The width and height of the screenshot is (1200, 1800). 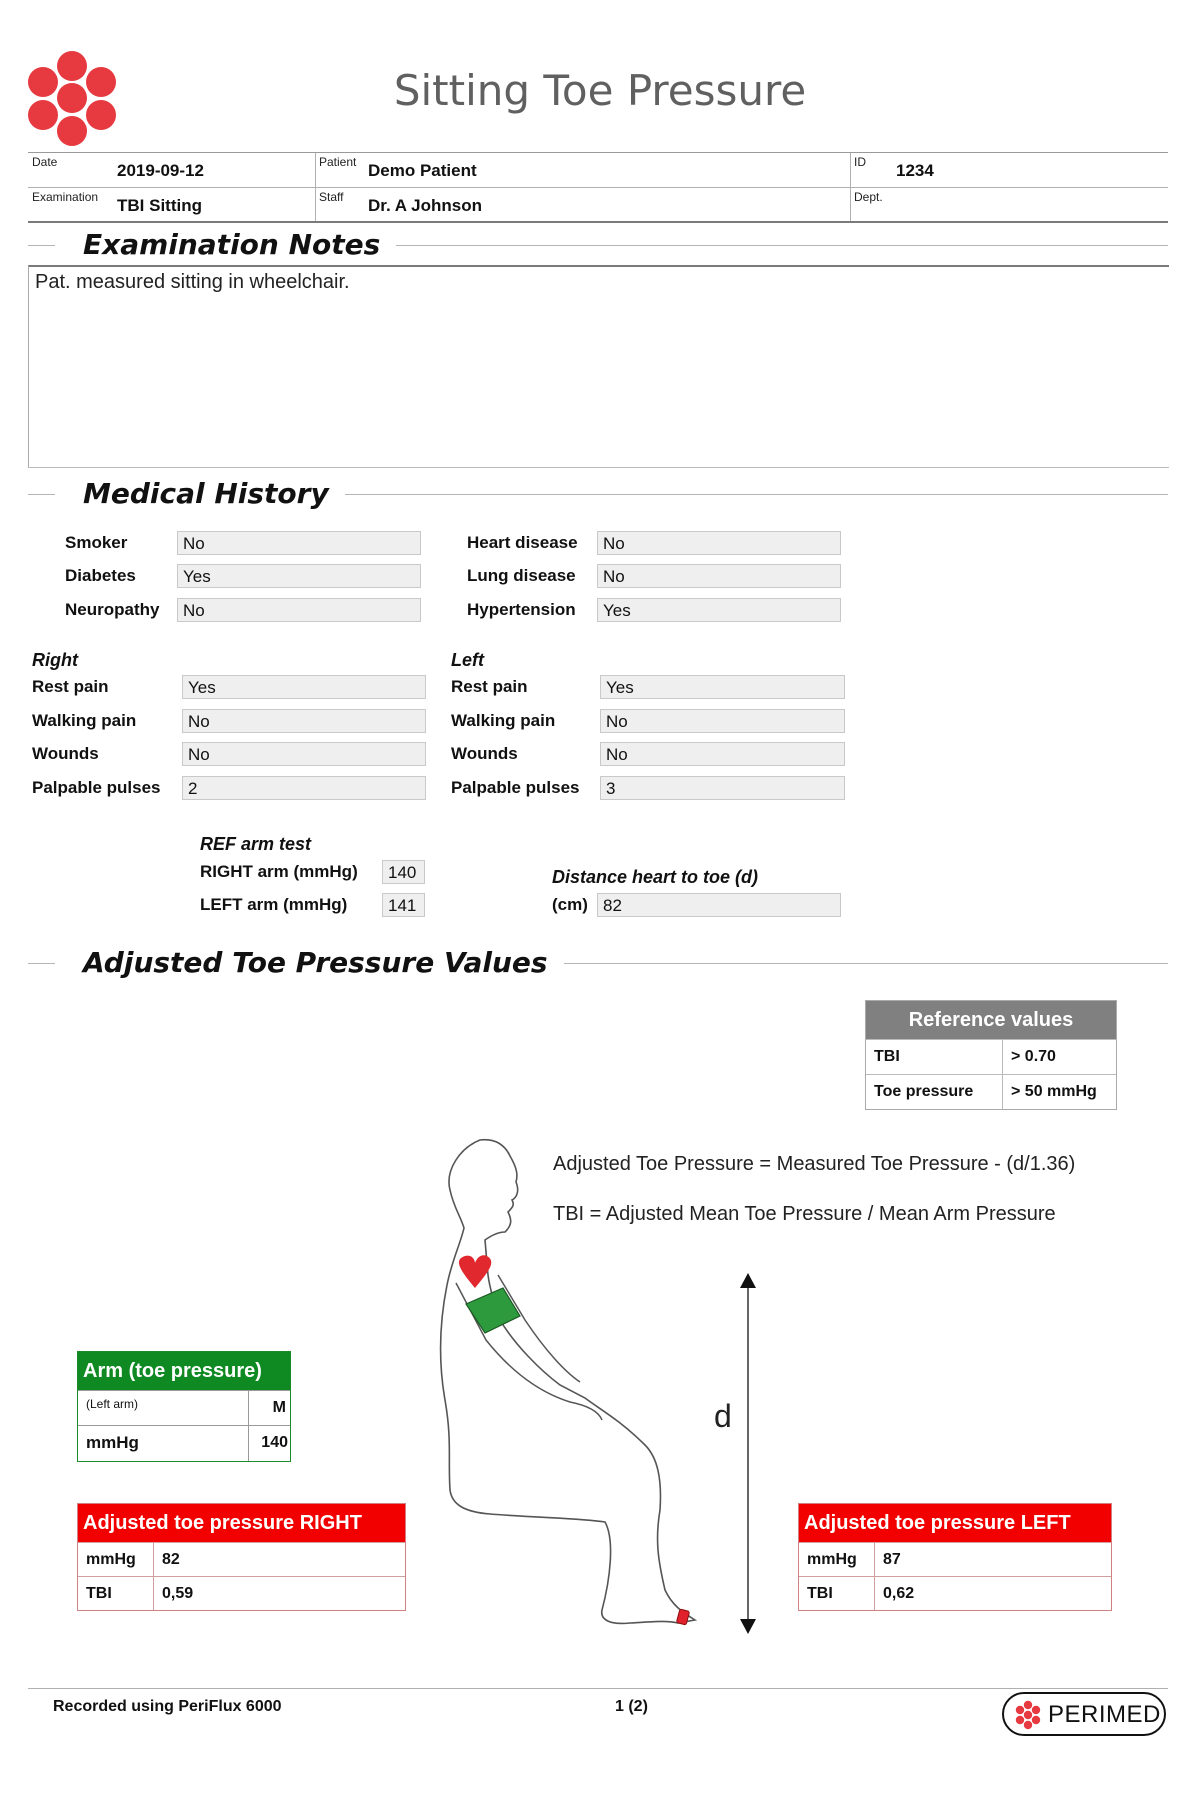 What do you see at coordinates (1009, 170) in the screenshot?
I see `id-cell: ID 1234` at bounding box center [1009, 170].